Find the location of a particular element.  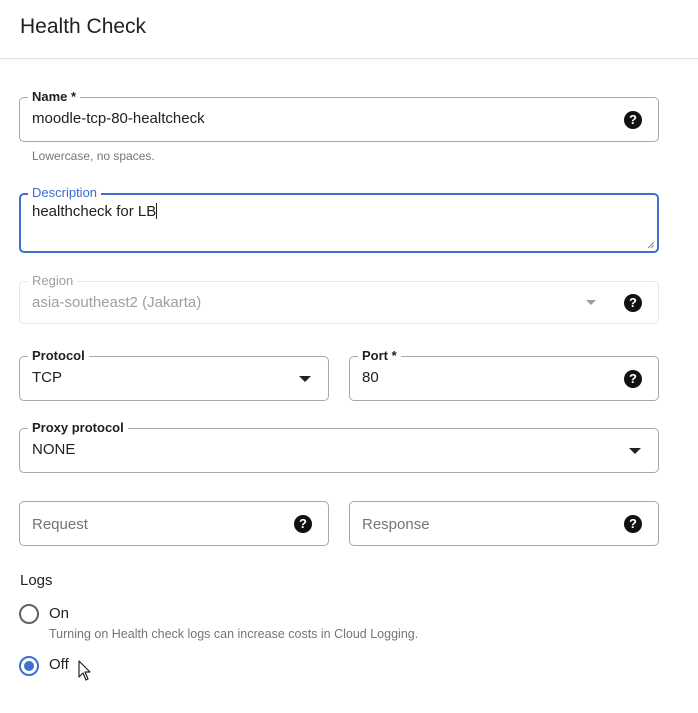

logs-off-radio is located at coordinates (29, 666).